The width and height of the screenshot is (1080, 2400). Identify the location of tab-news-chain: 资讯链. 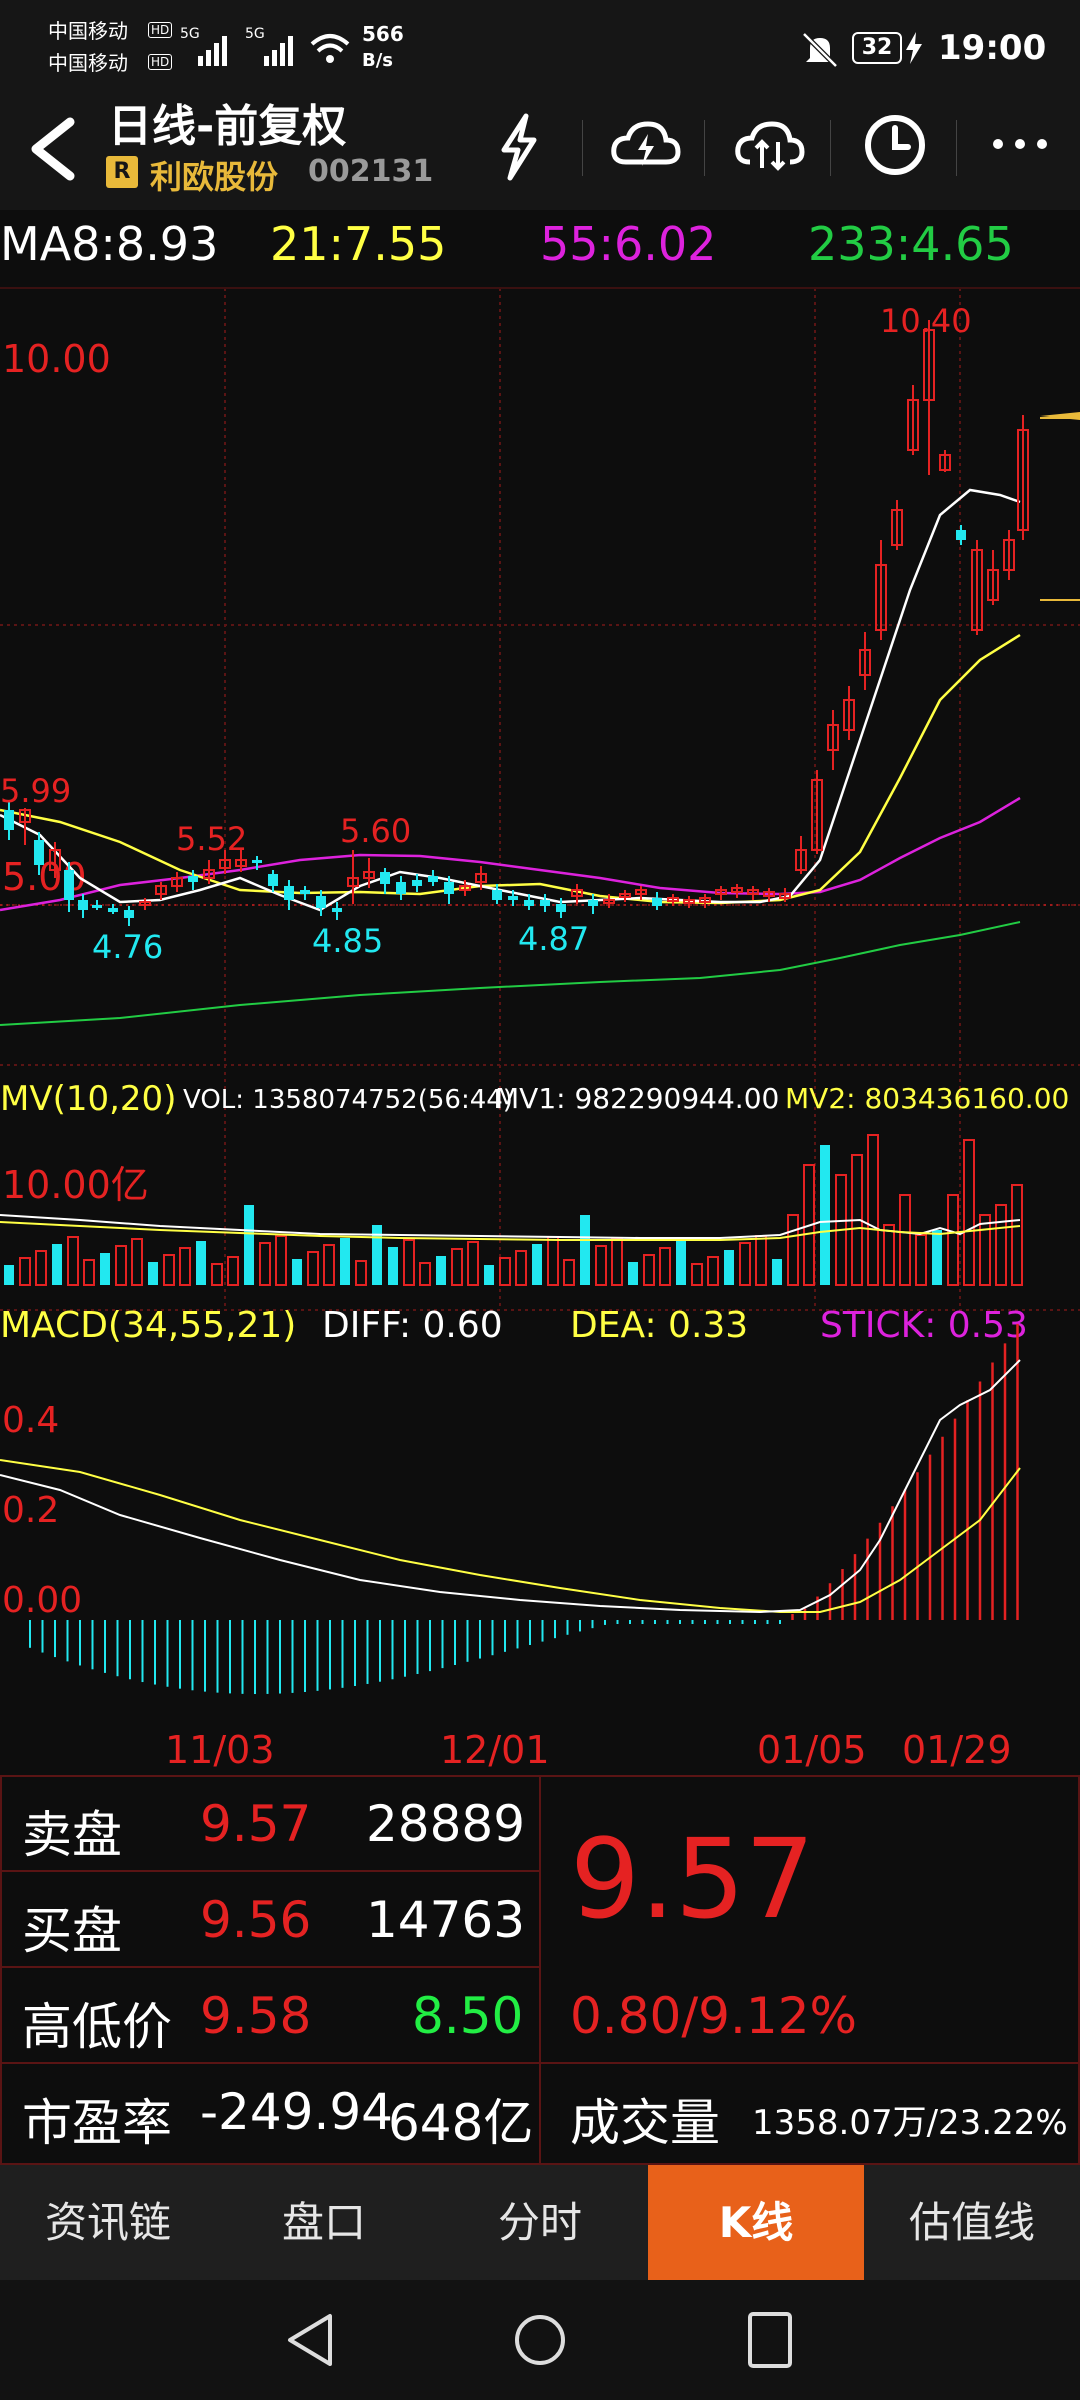
(108, 2222).